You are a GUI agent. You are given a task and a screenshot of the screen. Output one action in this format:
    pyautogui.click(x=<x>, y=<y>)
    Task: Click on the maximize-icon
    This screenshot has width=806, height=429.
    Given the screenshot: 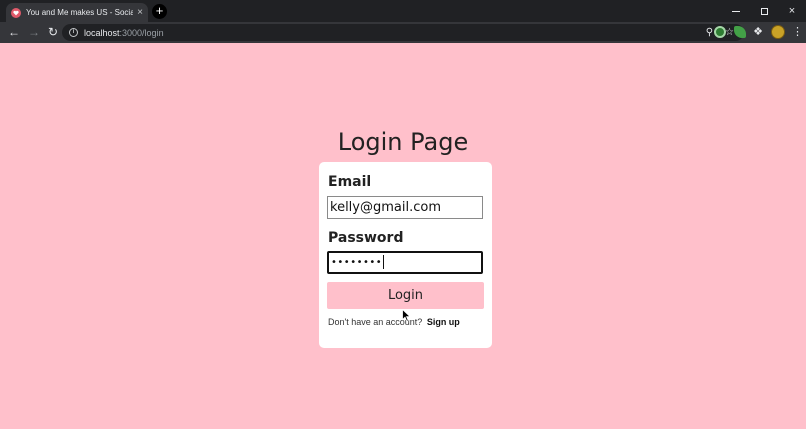 What is the action you would take?
    pyautogui.click(x=764, y=11)
    